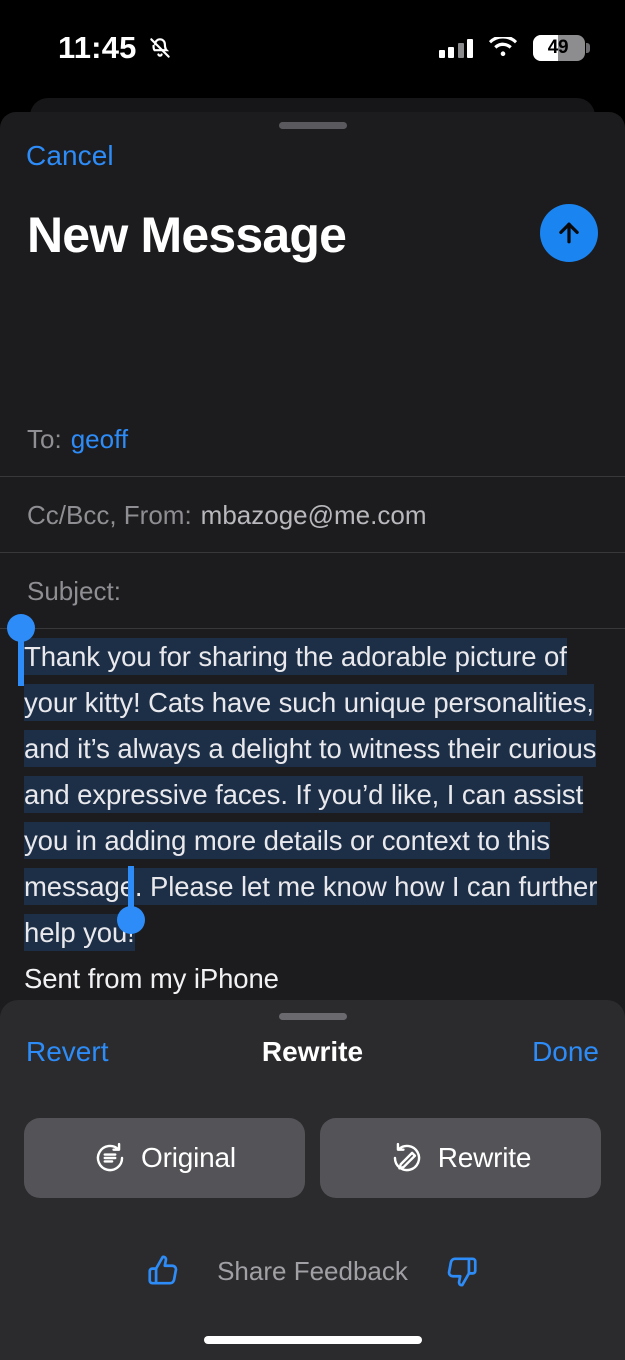 The height and width of the screenshot is (1360, 625). I want to click on to-recipient: geoff, so click(99, 439).